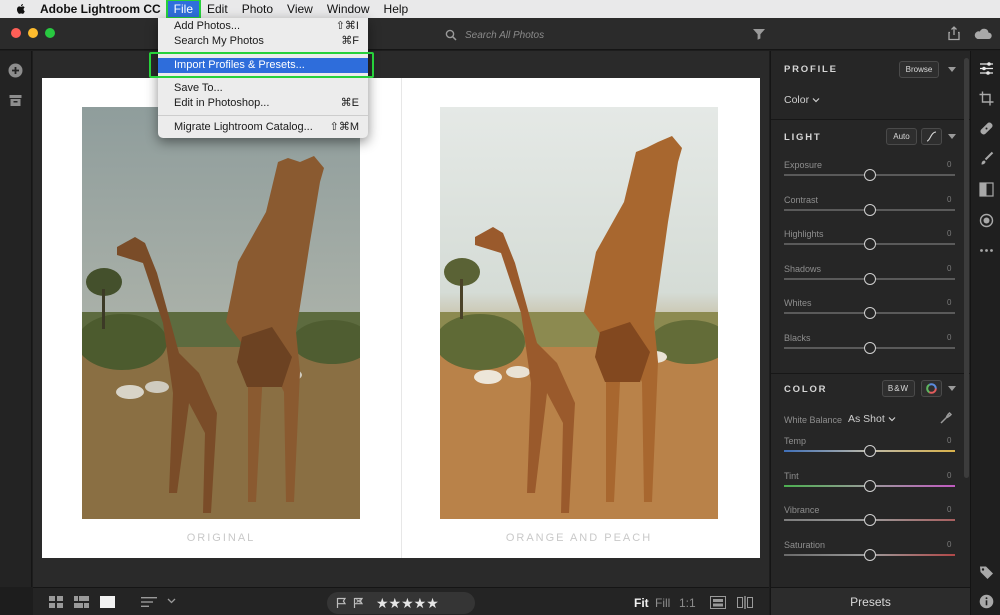 This screenshot has width=1000, height=615. What do you see at coordinates (869, 278) in the screenshot?
I see `shadows-slider-thumb` at bounding box center [869, 278].